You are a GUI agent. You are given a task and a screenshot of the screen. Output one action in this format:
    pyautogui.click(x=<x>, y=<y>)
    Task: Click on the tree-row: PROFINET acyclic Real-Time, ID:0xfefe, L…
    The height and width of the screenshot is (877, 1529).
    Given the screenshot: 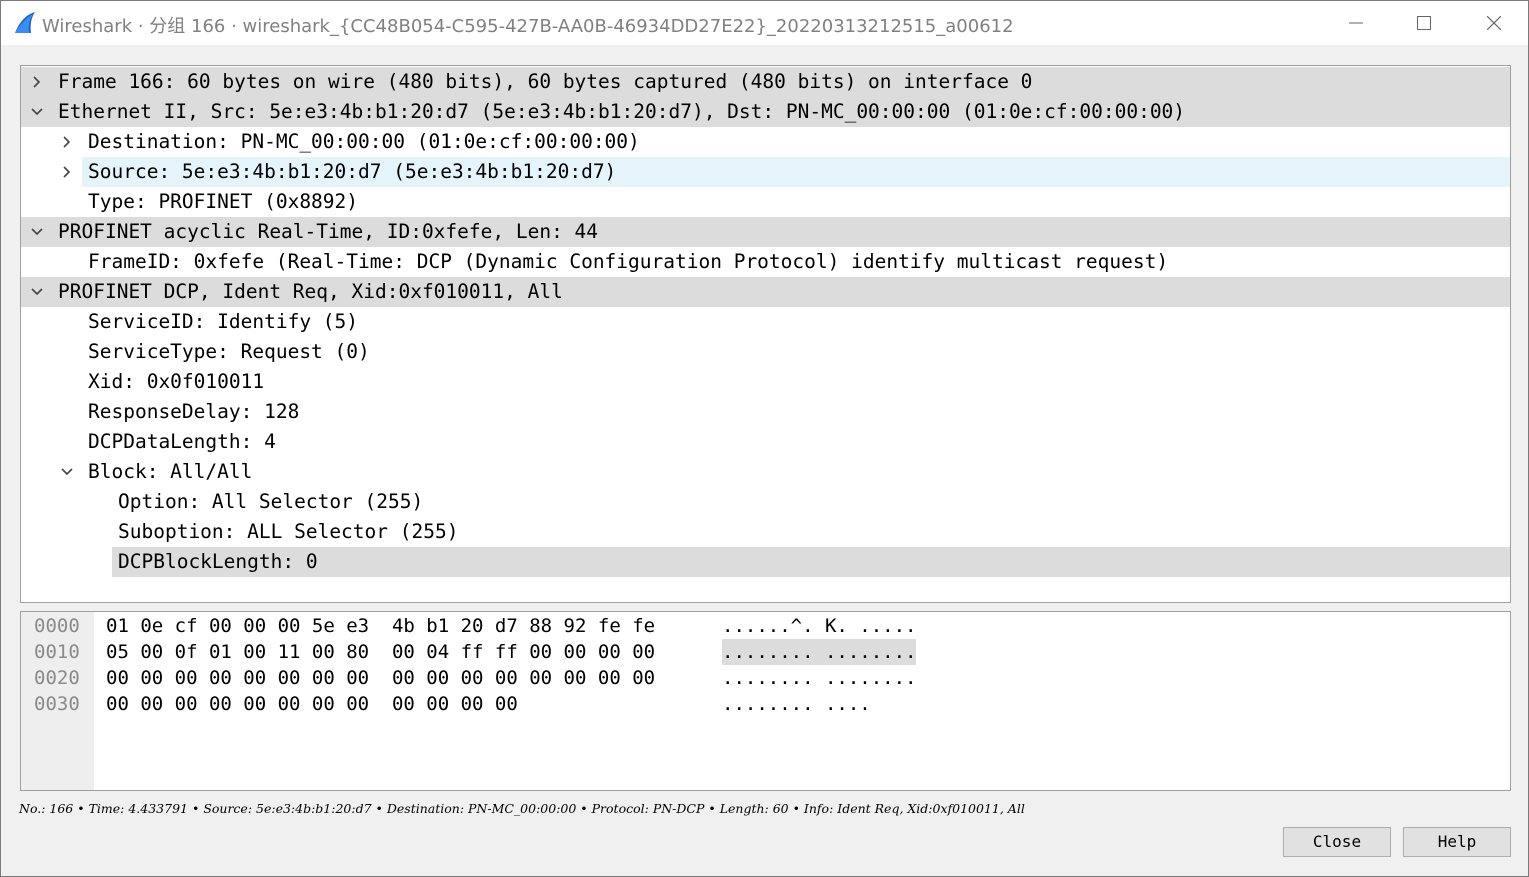 What is the action you would take?
    pyautogui.click(x=765, y=232)
    